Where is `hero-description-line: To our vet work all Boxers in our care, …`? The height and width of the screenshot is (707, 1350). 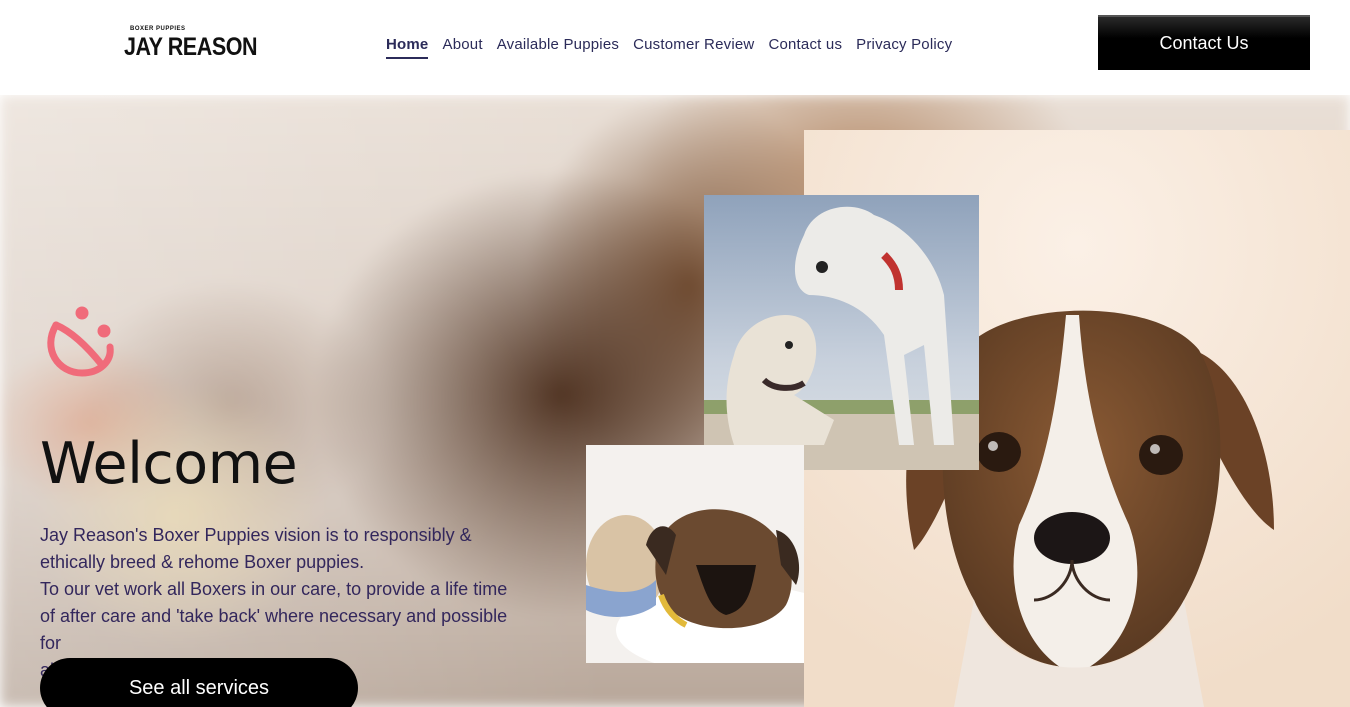
hero-description-line: To our vet work all Boxers in our care, … is located at coordinates (274, 589).